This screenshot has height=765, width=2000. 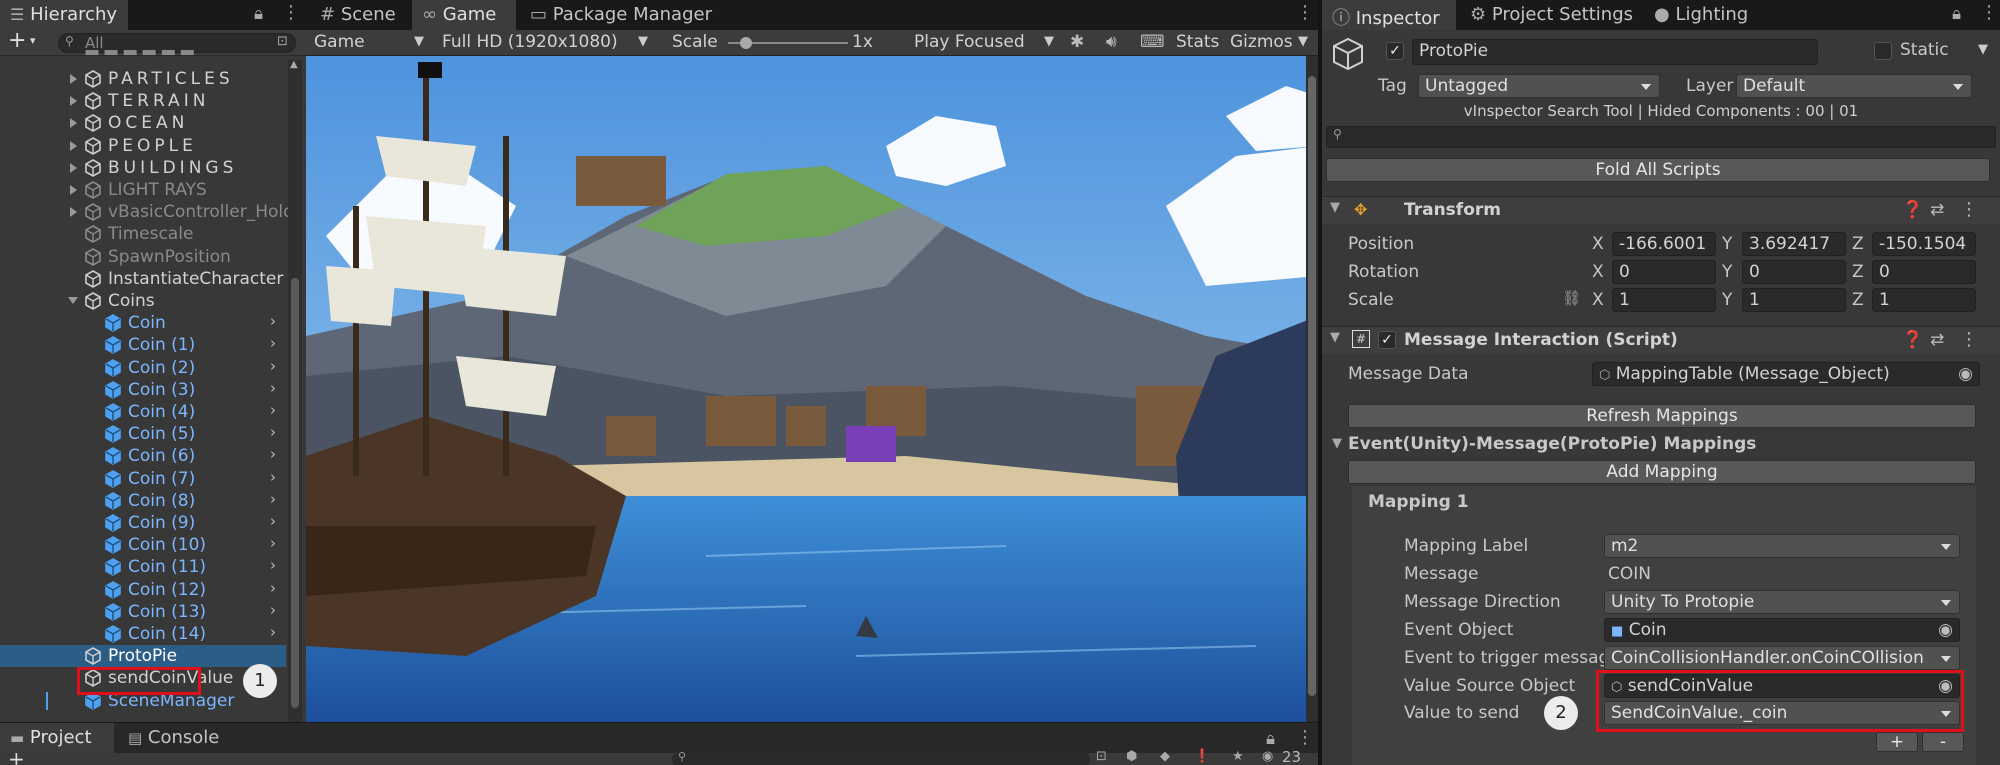 What do you see at coordinates (1152, 42) in the screenshot?
I see `keyboard-icon: ⌨` at bounding box center [1152, 42].